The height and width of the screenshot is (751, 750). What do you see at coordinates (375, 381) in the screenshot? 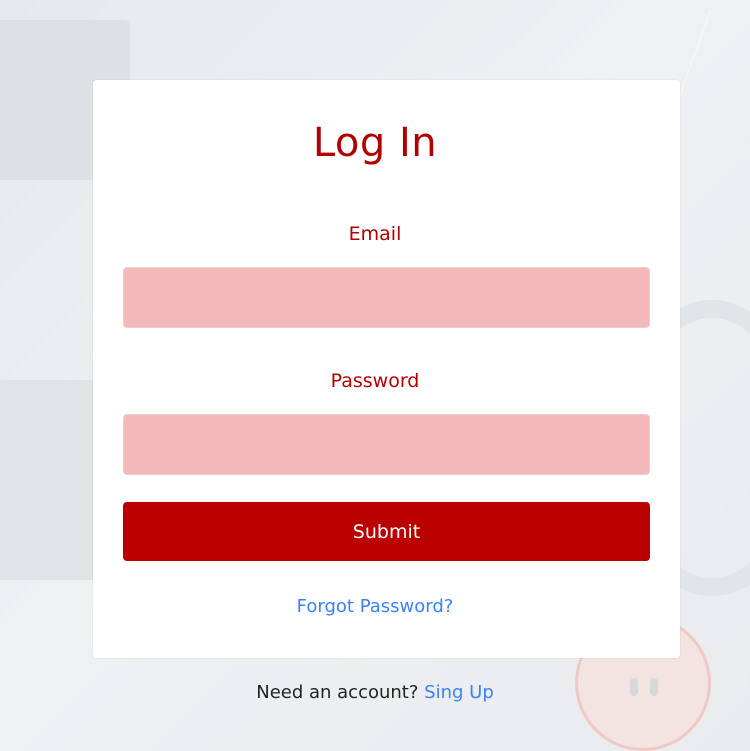
I see `password-label: Password` at bounding box center [375, 381].